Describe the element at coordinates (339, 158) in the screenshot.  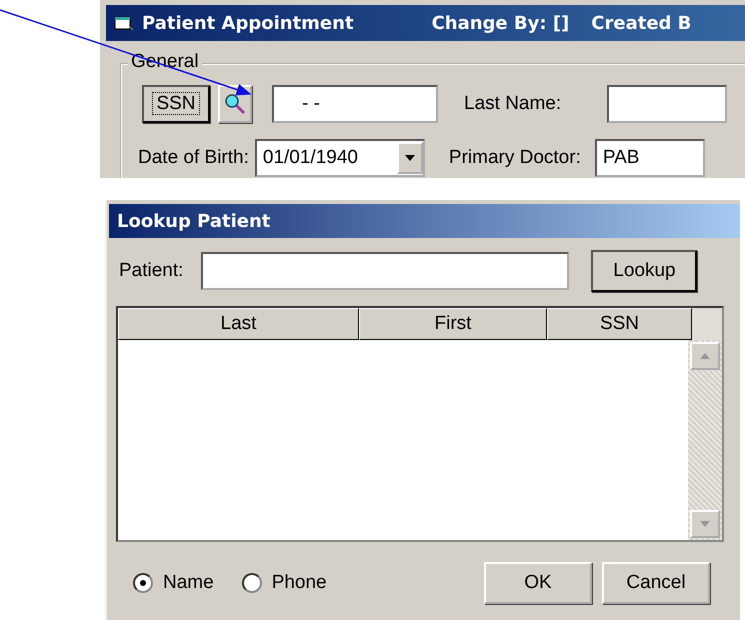
I see `date-of-birth-field: 01/01/1940` at that location.